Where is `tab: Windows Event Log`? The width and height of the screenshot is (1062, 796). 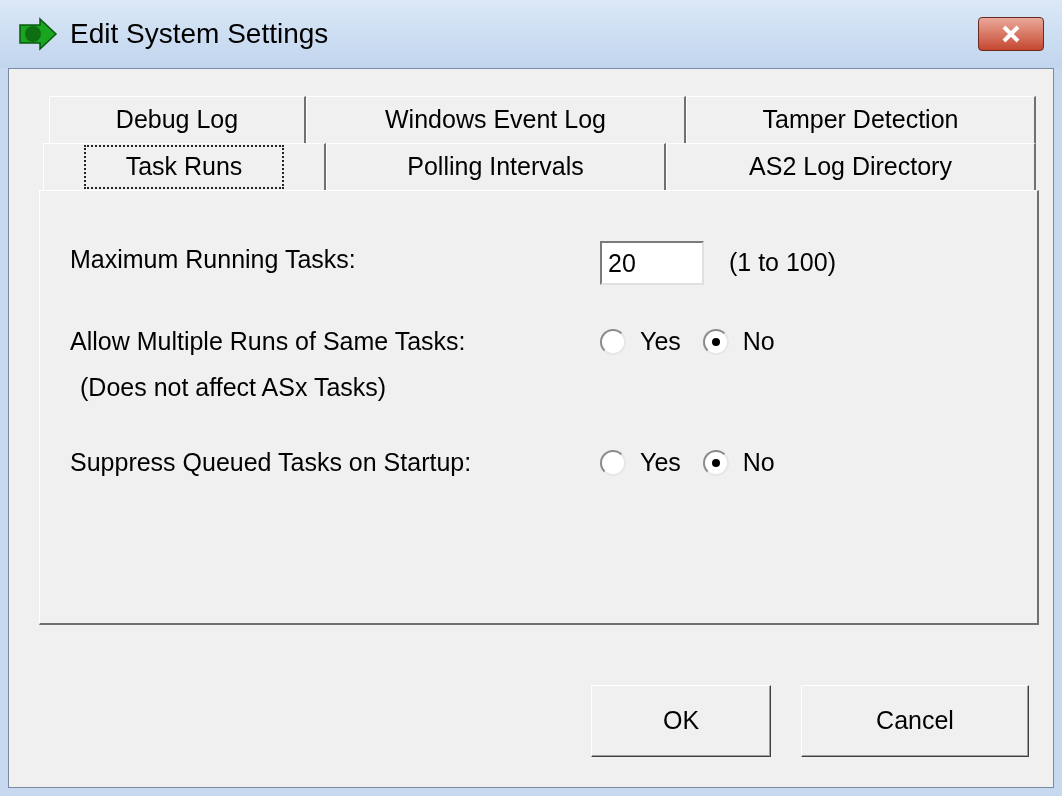 tab: Windows Event Log is located at coordinates (496, 119).